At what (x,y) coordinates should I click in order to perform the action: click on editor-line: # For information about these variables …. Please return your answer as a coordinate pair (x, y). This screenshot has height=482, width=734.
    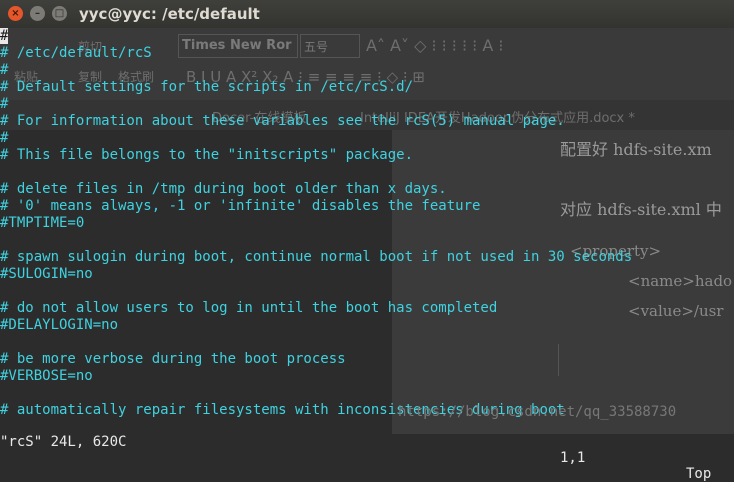
    Looking at the image, I should click on (282, 121).